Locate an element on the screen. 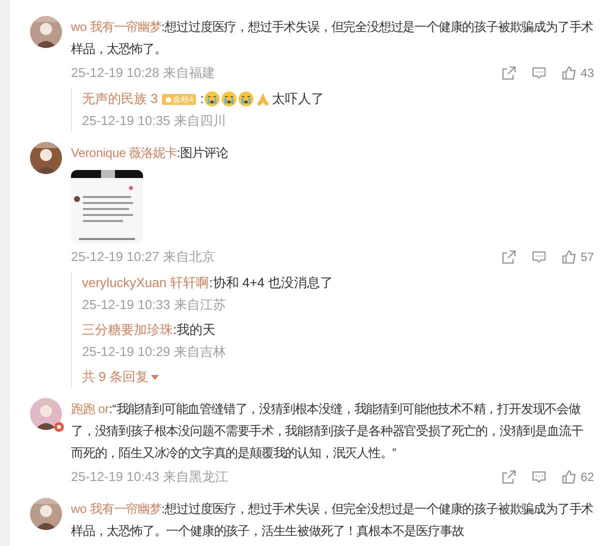 Image resolution: width=600 pixels, height=546 pixels. reply-time: 25-12-19 10:29 来自吉林 is located at coordinates (154, 352).